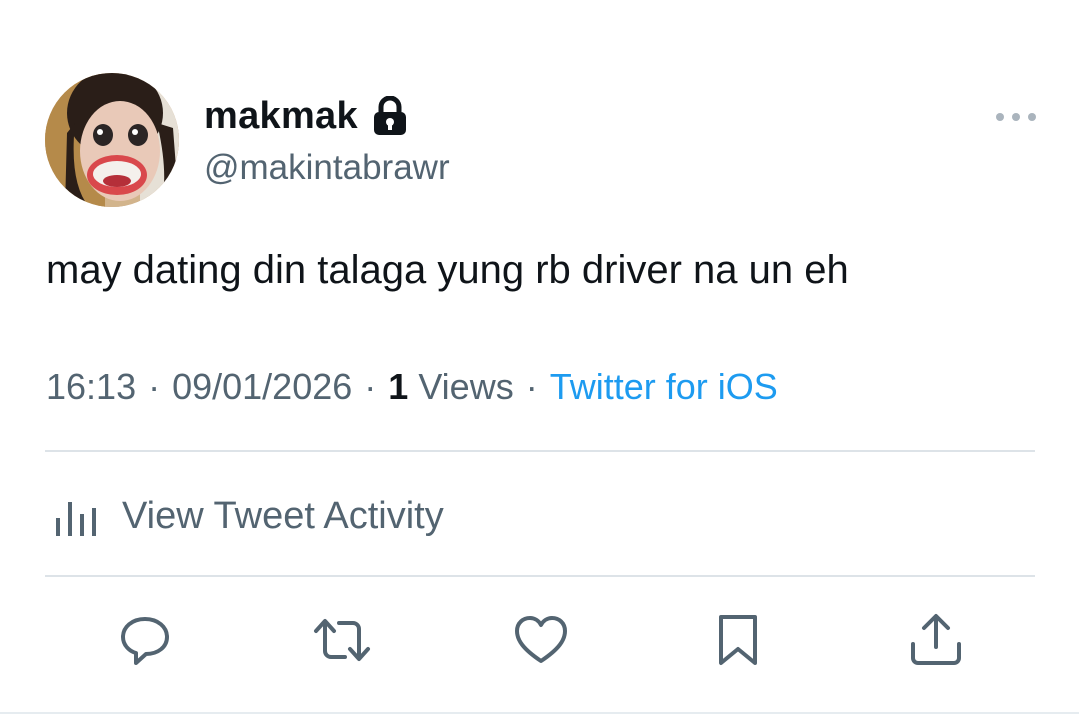 The width and height of the screenshot is (1079, 717). I want to click on view-tweet-activity-button: View Tweet Activity, so click(248, 516).